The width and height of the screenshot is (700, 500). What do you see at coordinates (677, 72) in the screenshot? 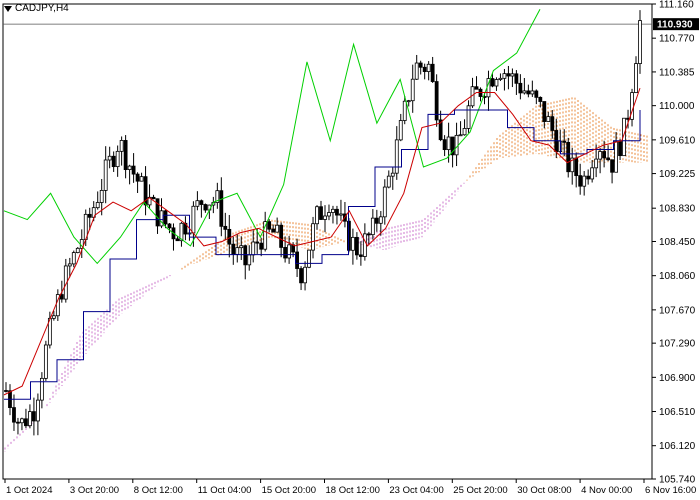
I see `price-tick-label: 110.385` at bounding box center [677, 72].